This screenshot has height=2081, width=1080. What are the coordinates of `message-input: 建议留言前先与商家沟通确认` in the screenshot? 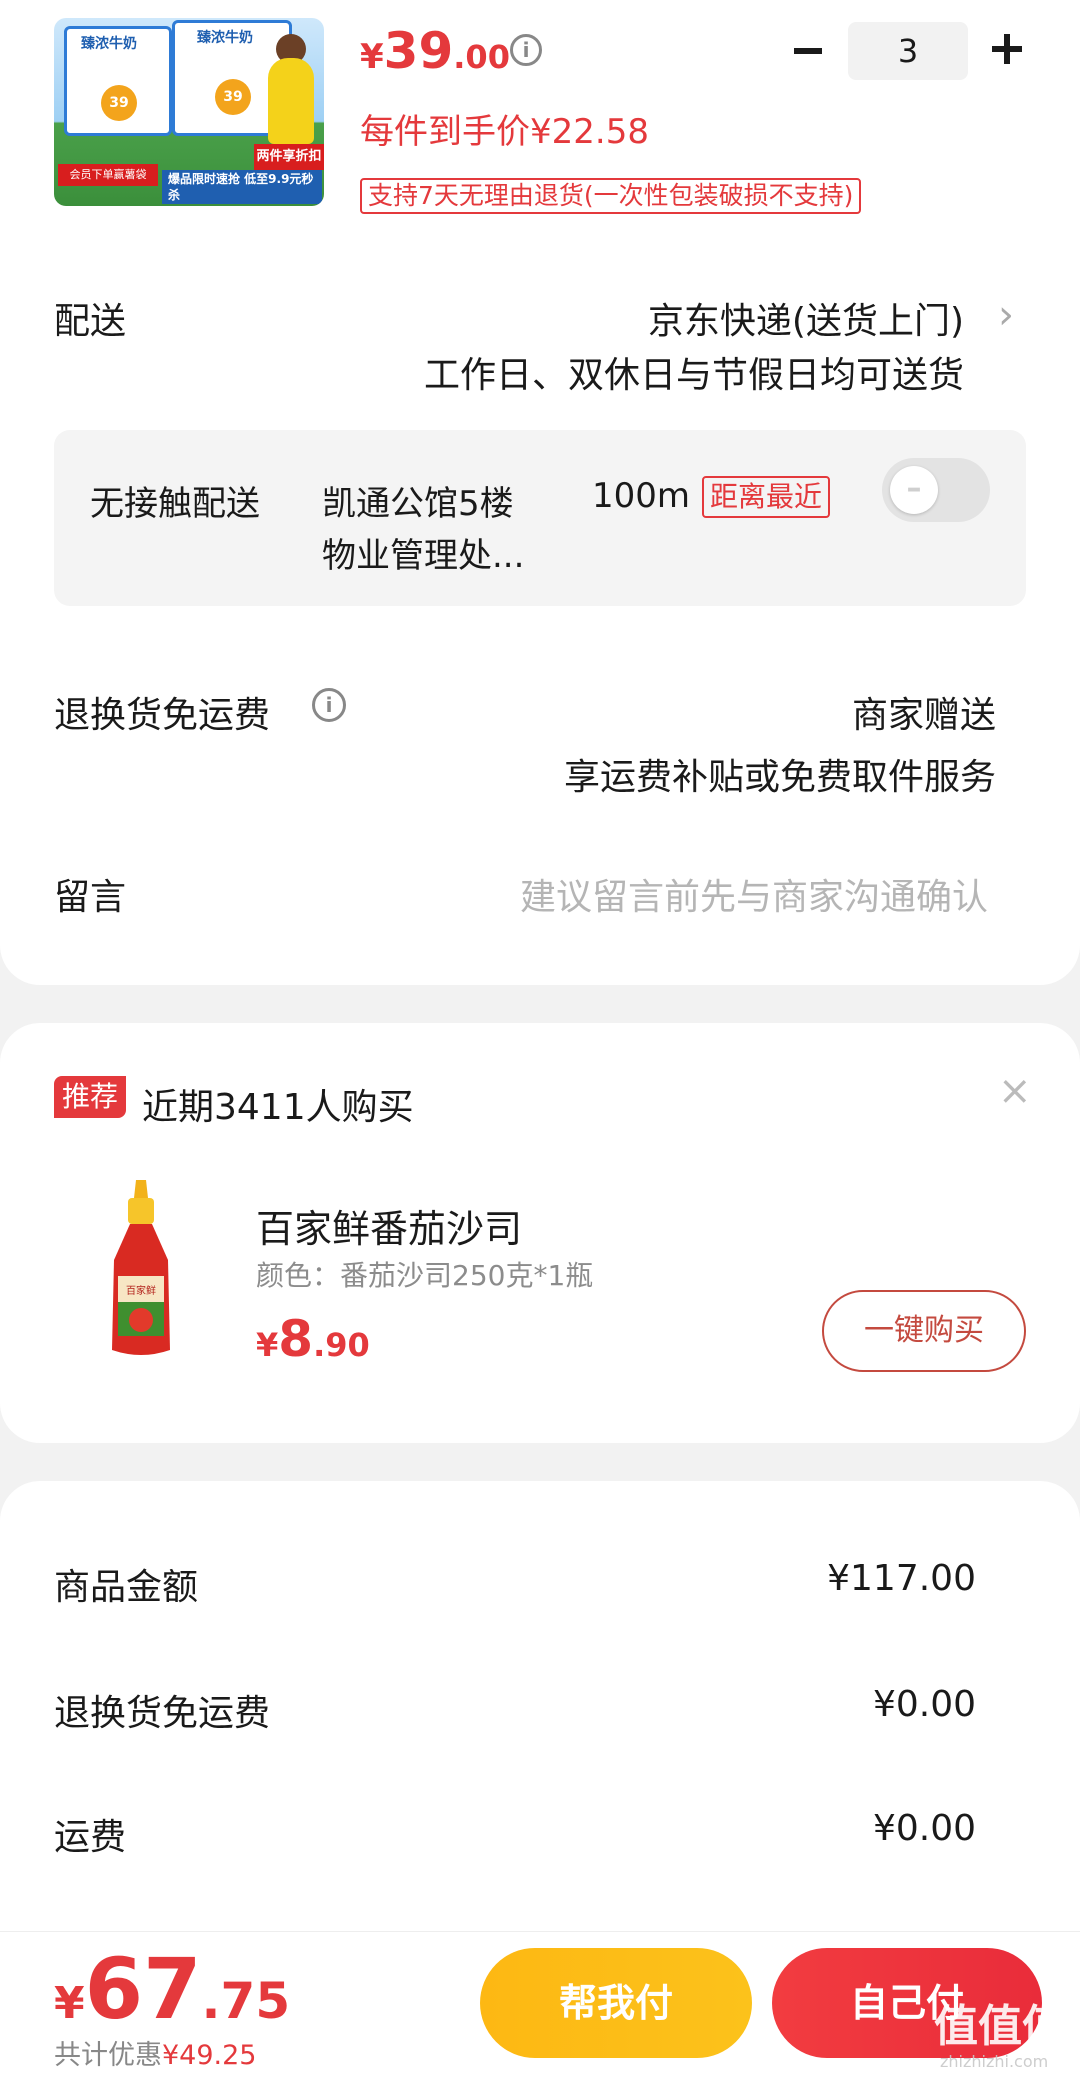 It's located at (754, 894).